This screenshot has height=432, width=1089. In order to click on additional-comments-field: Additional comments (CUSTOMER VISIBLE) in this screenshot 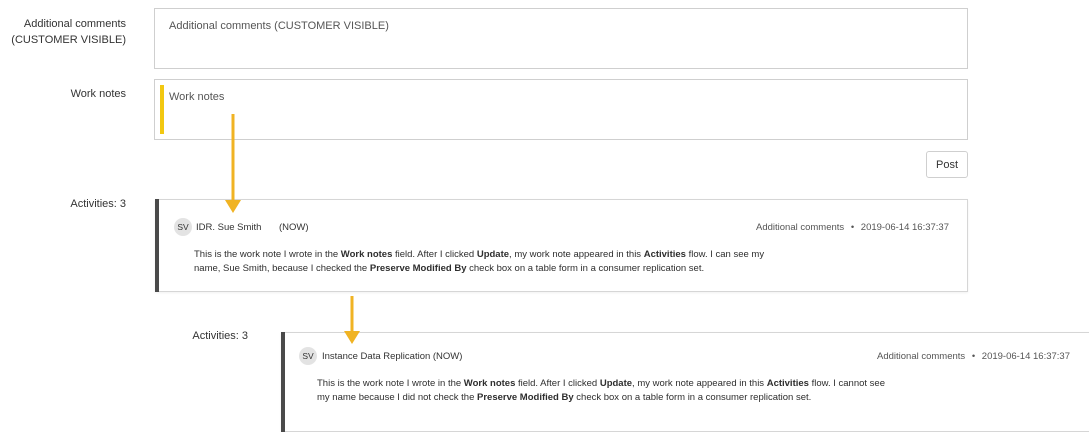, I will do `click(561, 38)`.